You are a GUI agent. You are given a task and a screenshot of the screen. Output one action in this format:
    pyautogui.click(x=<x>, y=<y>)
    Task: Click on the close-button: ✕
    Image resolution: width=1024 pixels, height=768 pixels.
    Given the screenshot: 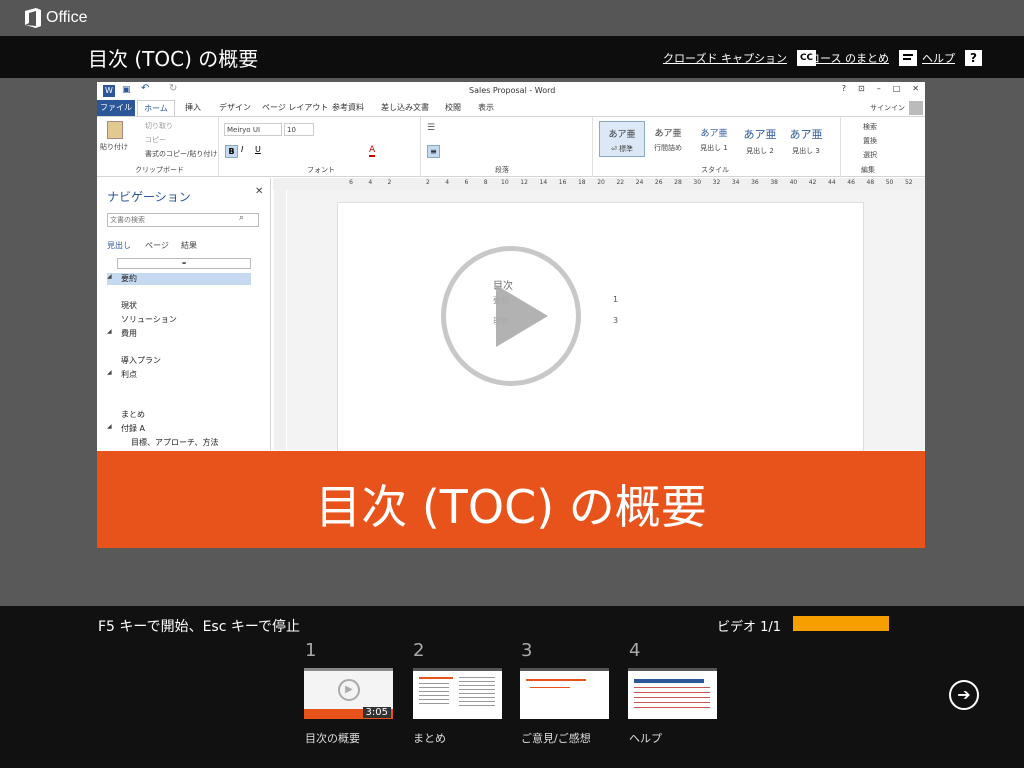 What is the action you would take?
    pyautogui.click(x=915, y=88)
    